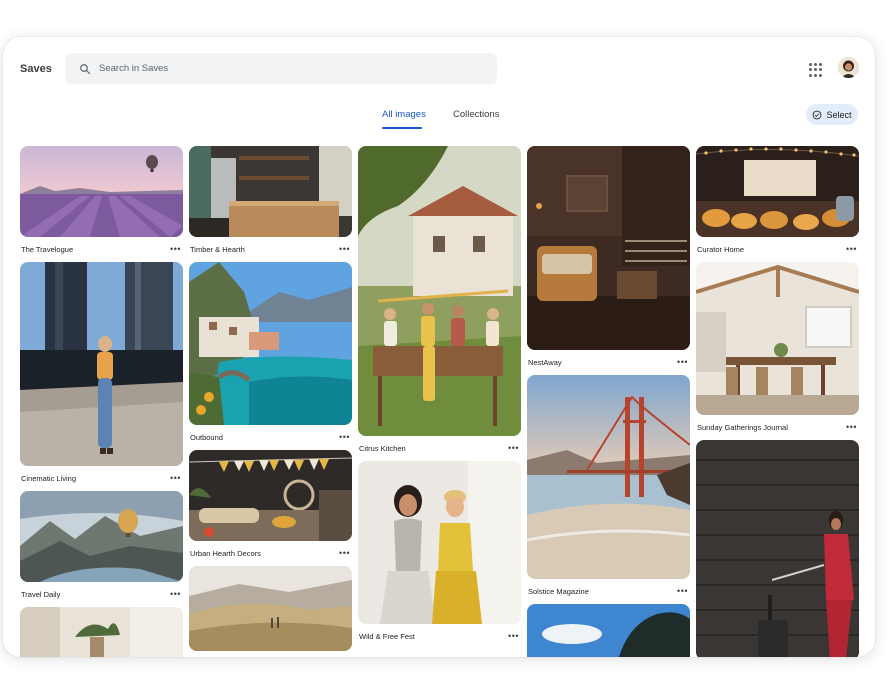 The width and height of the screenshot is (887, 700). What do you see at coordinates (439, 291) in the screenshot?
I see `garden-dinner-party-image` at bounding box center [439, 291].